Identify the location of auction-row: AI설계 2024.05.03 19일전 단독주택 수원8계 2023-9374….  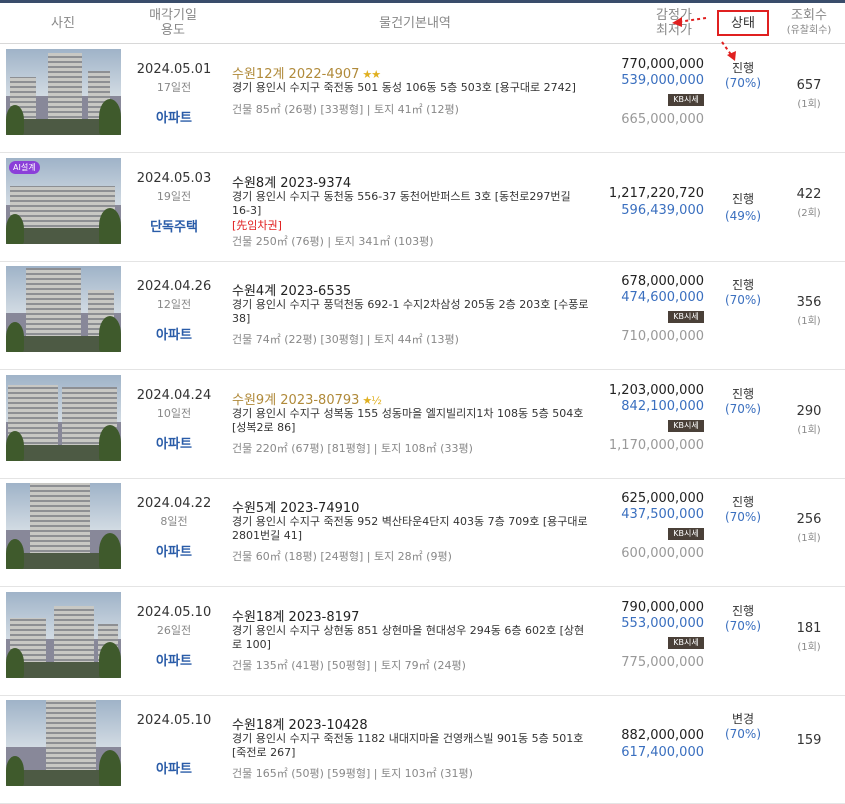
(422, 207).